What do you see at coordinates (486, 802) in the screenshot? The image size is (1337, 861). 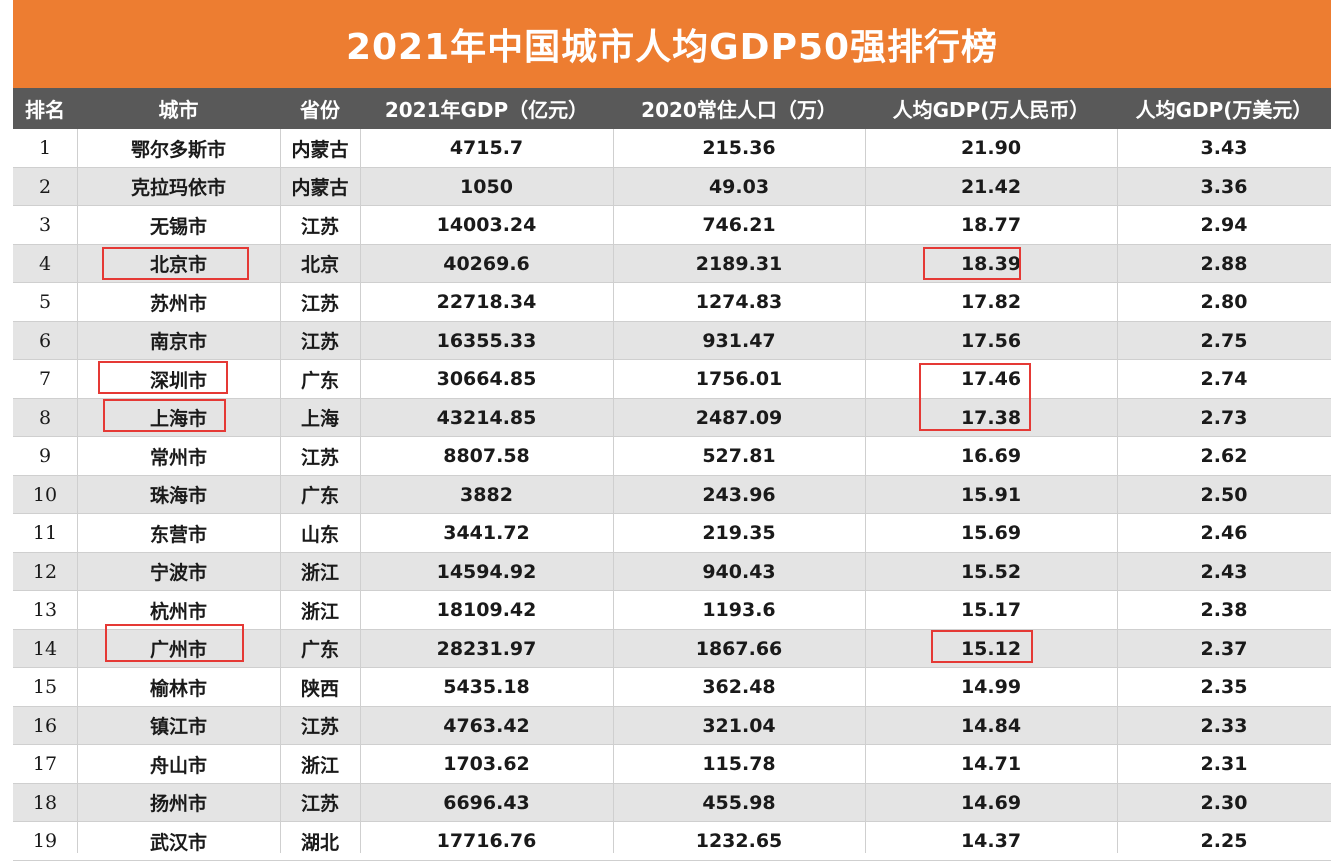 I see `gdp-cell: 6696.43` at bounding box center [486, 802].